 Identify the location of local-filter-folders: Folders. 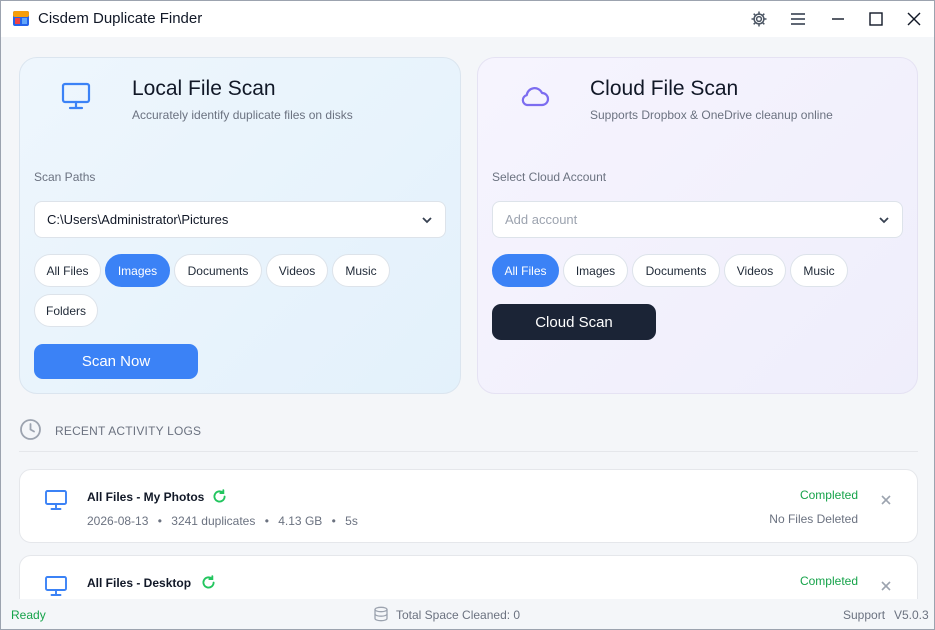
(66, 310).